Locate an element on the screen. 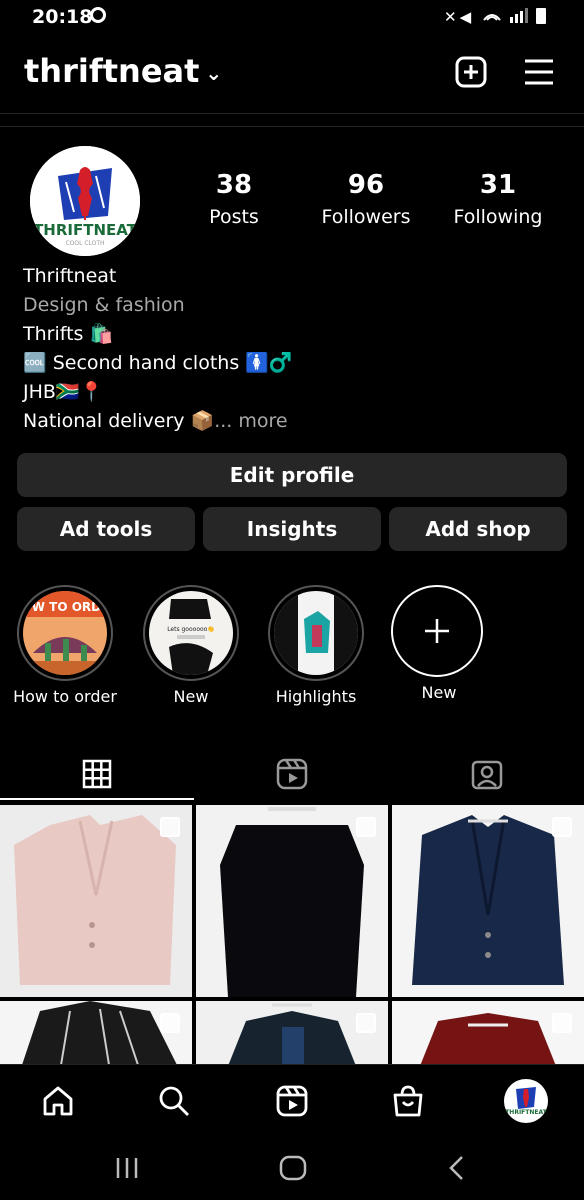  highlight-cover: Lets goooooo👏 is located at coordinates (191, 633).